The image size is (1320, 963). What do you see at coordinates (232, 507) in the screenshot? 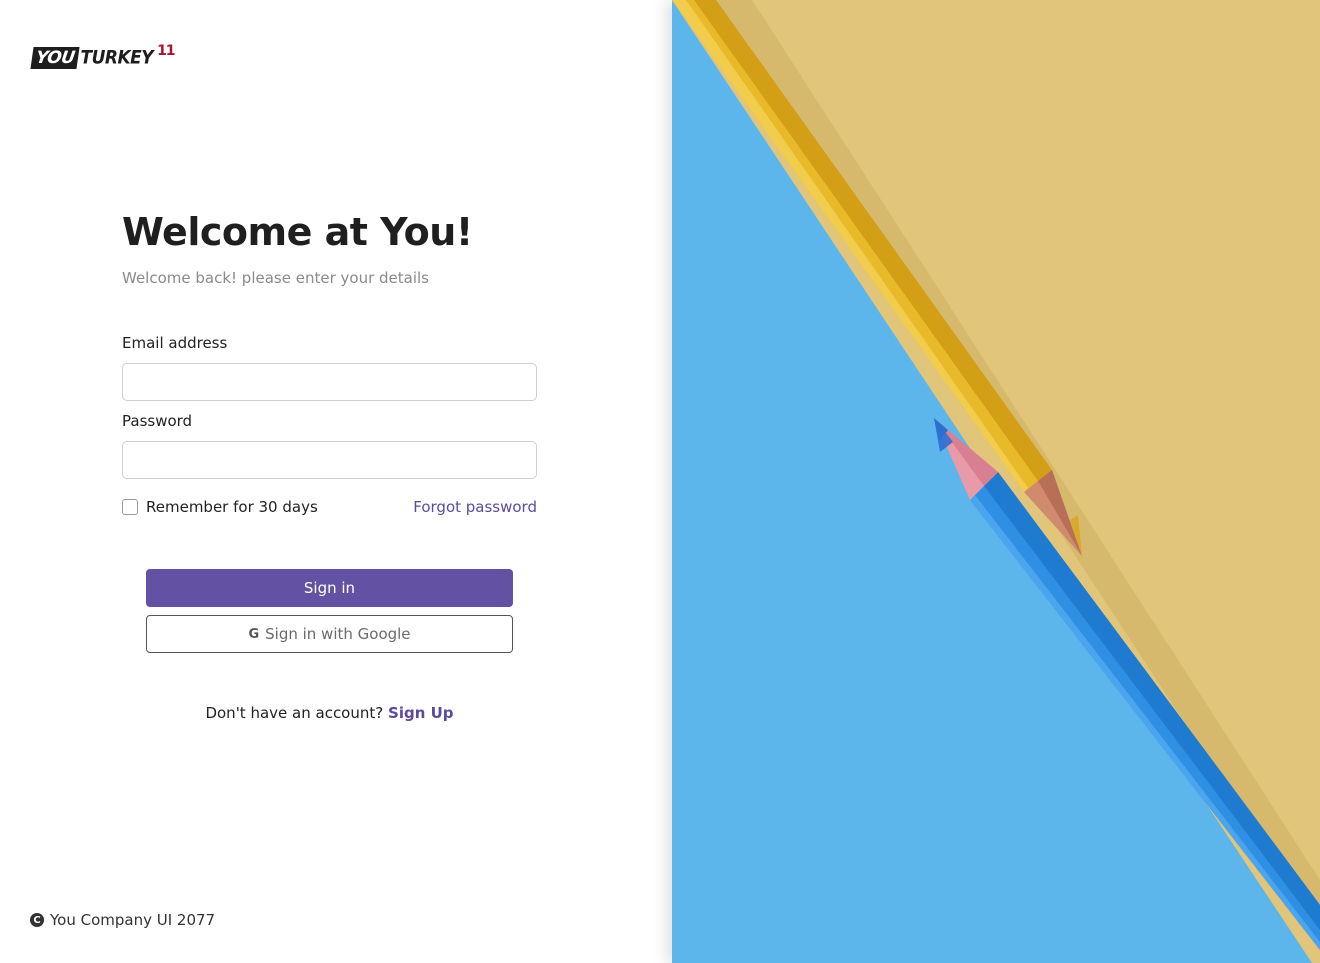
I see `remember-label: Remember for 30 days` at bounding box center [232, 507].